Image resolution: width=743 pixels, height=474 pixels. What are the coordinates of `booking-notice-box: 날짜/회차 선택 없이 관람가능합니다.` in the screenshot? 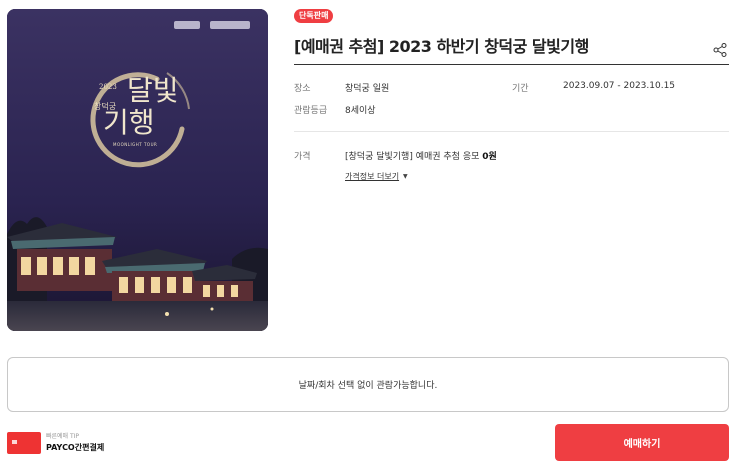 It's located at (368, 384).